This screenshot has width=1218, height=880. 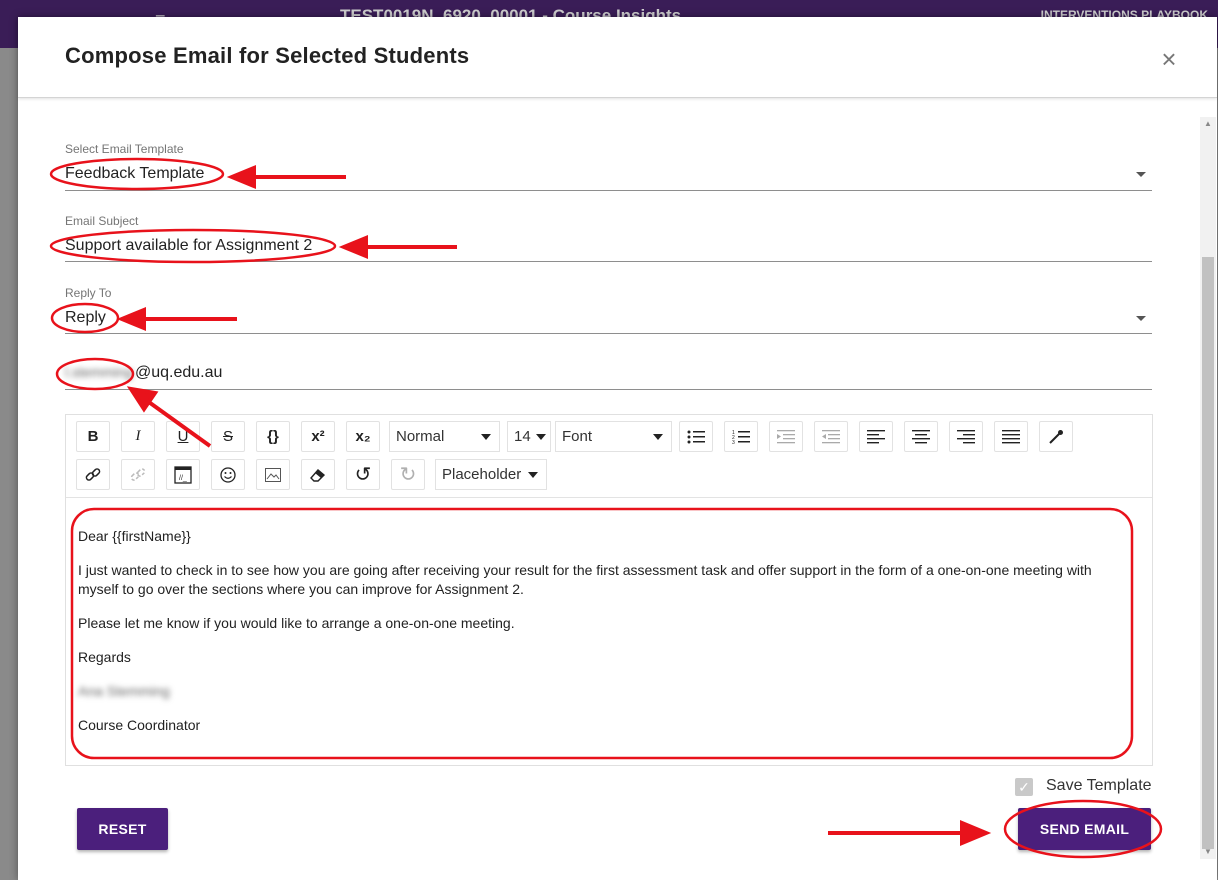 I want to click on email-template-label: Select Email Template, so click(x=124, y=149).